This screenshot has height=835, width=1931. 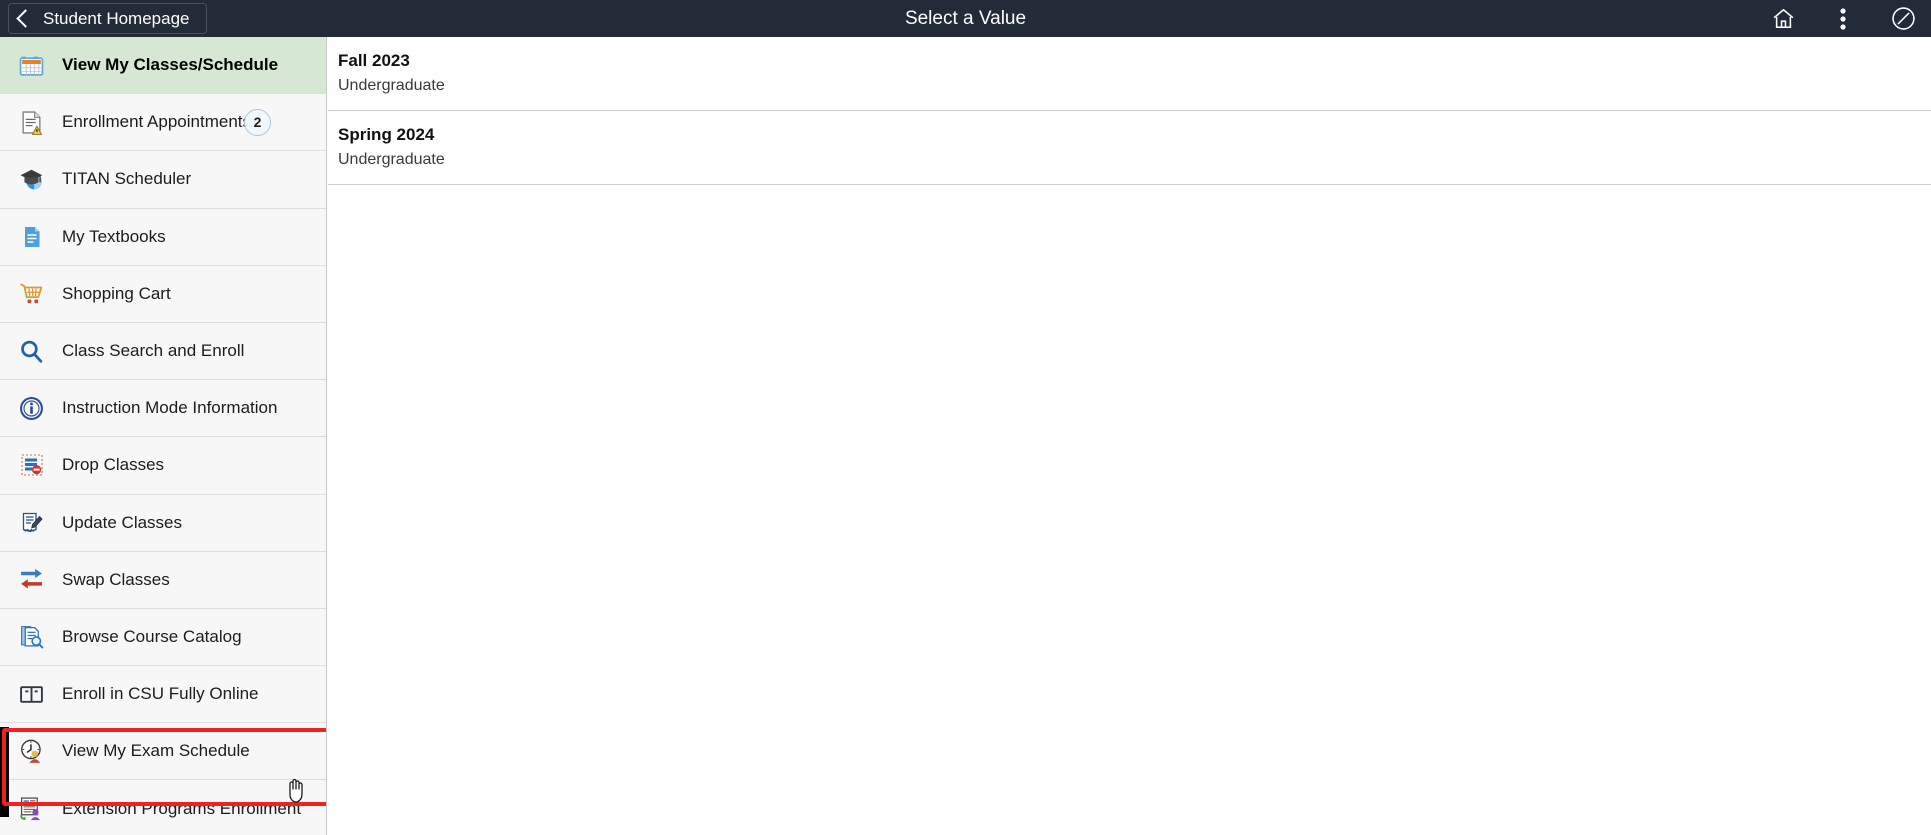 What do you see at coordinates (170, 408) in the screenshot?
I see `sidebar-item-label: Instruction Mode Information` at bounding box center [170, 408].